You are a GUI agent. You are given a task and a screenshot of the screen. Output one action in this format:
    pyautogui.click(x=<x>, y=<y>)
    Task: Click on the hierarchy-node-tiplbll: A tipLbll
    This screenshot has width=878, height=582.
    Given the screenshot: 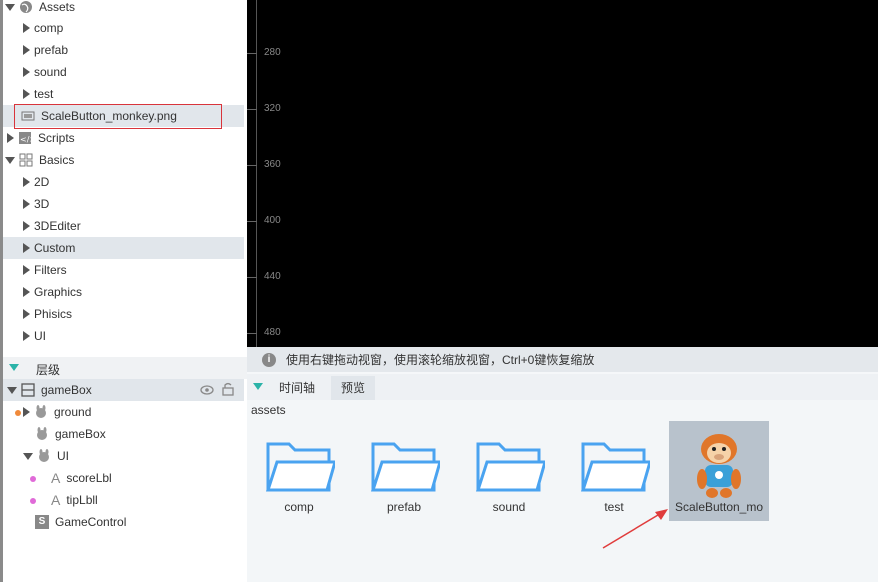 What is the action you would take?
    pyautogui.click(x=123, y=500)
    